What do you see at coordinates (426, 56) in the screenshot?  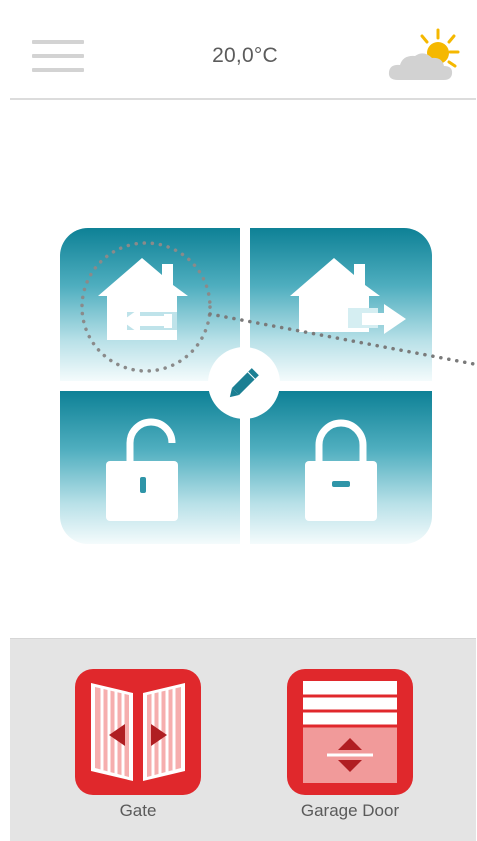 I see `partly-sunny-icon` at bounding box center [426, 56].